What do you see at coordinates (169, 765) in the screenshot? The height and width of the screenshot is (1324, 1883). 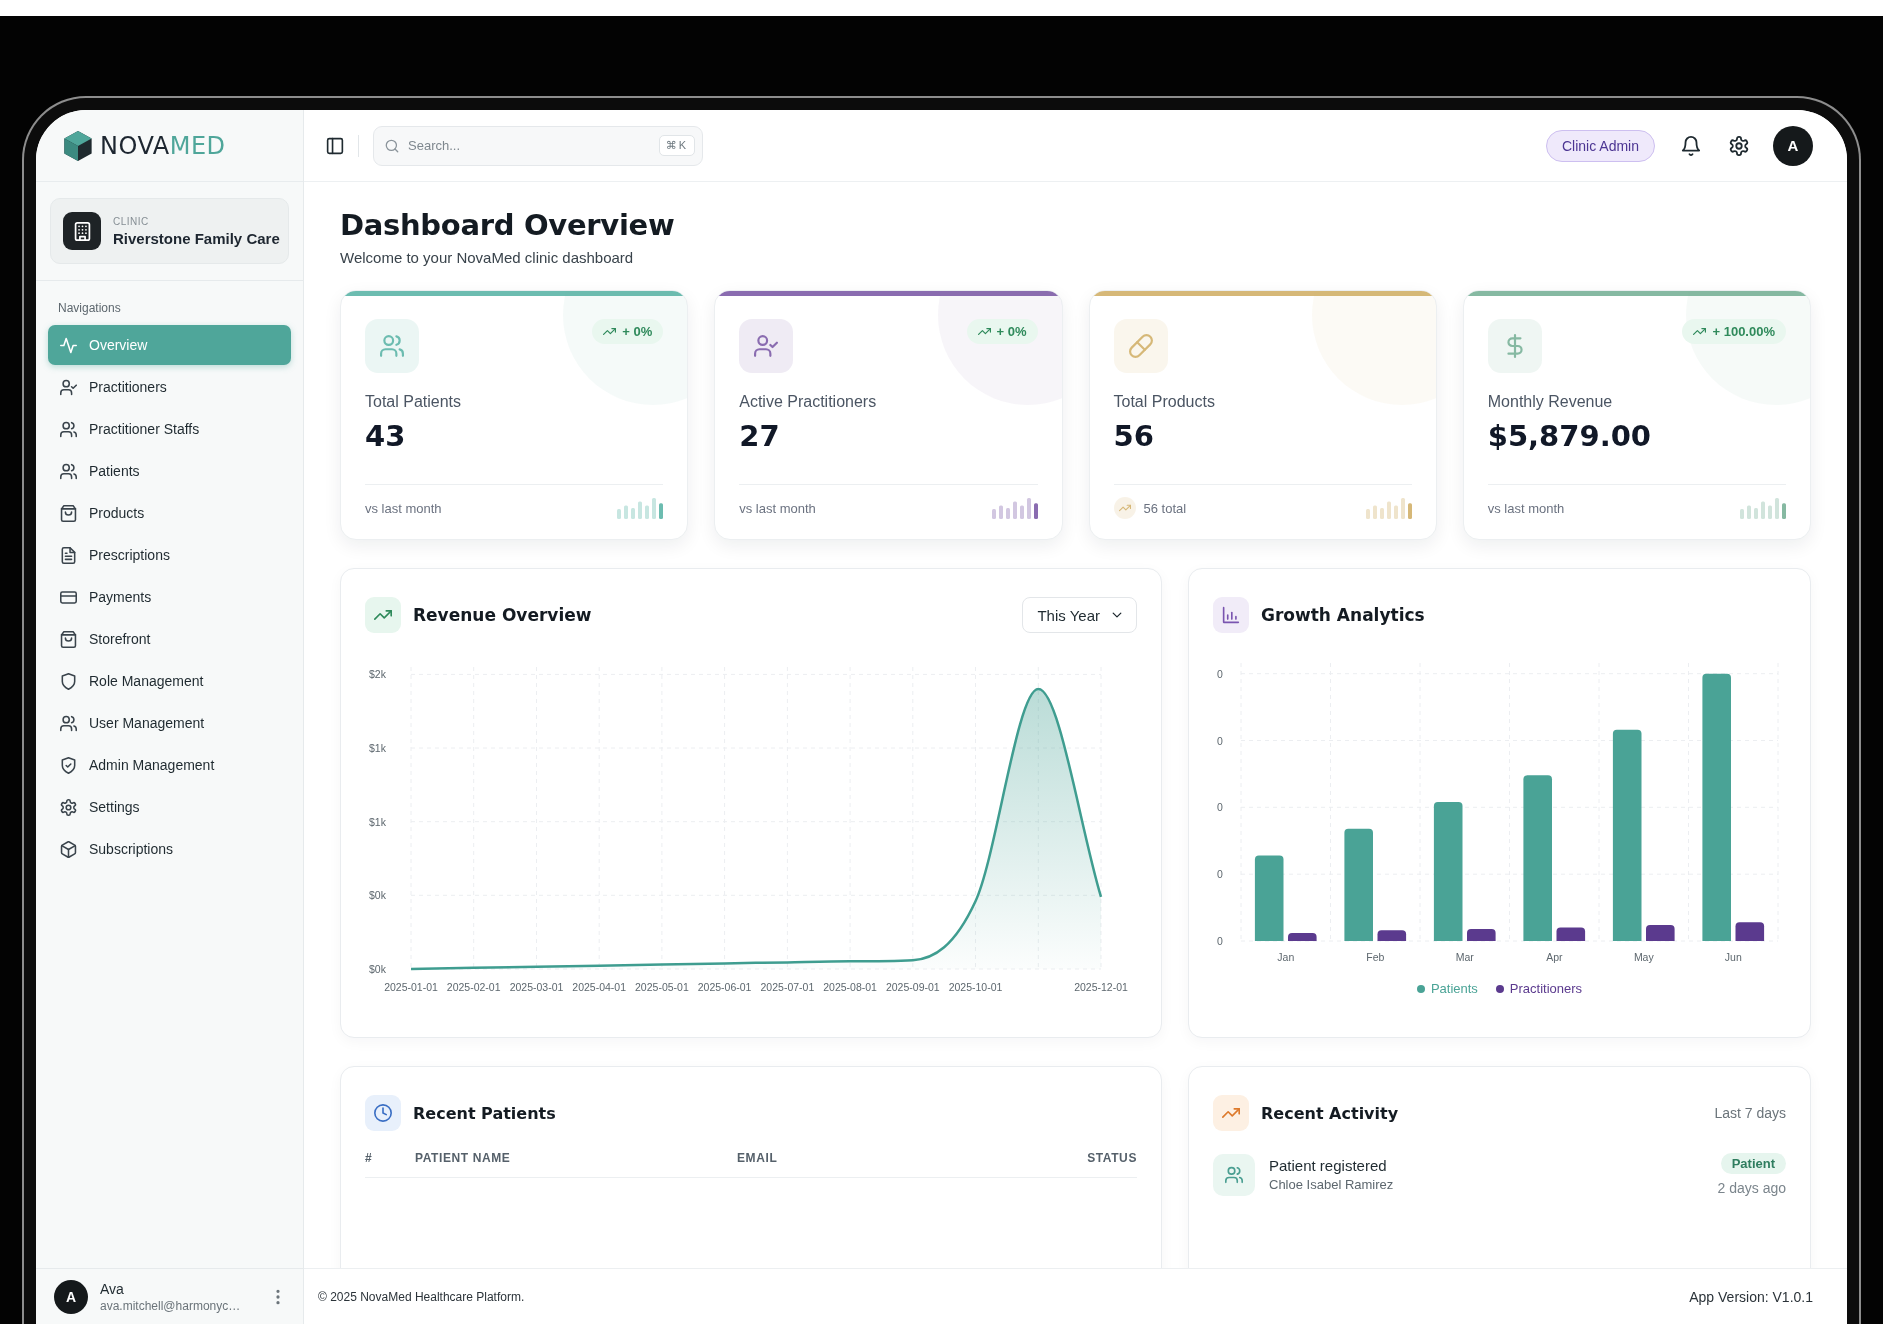 I see `nav-item: Admin Management` at bounding box center [169, 765].